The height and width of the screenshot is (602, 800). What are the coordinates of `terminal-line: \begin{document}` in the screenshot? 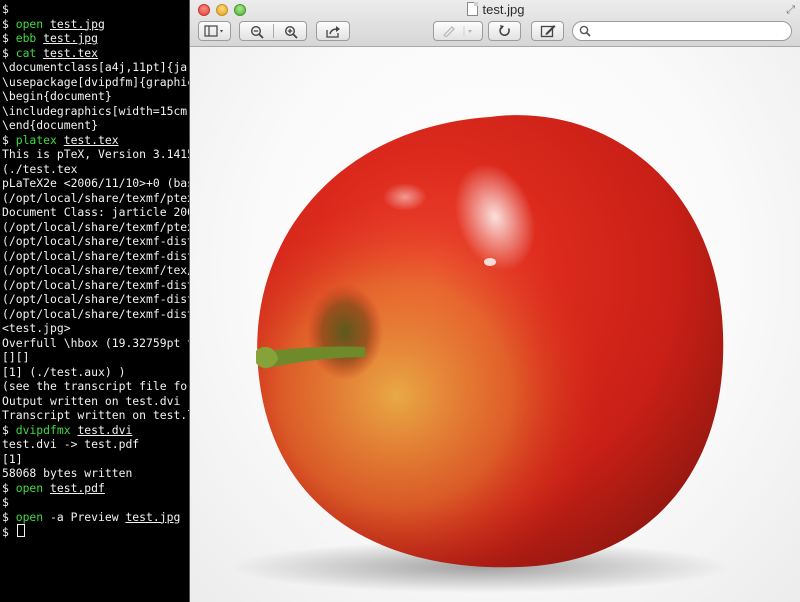 It's located at (57, 96).